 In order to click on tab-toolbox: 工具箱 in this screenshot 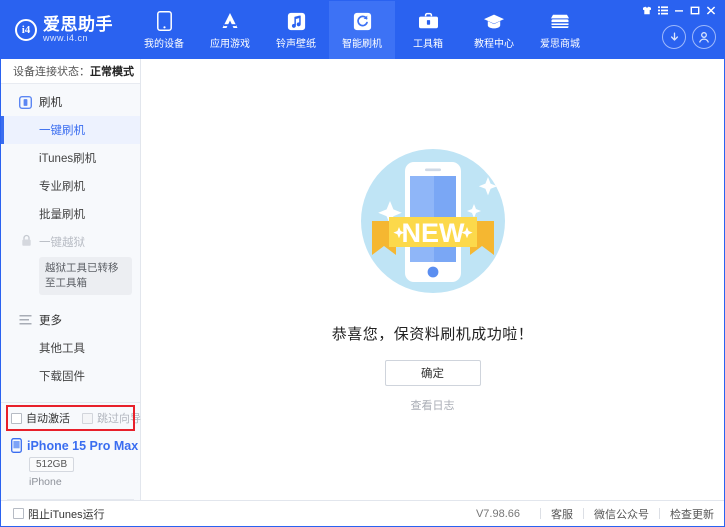, I will do `click(428, 30)`.